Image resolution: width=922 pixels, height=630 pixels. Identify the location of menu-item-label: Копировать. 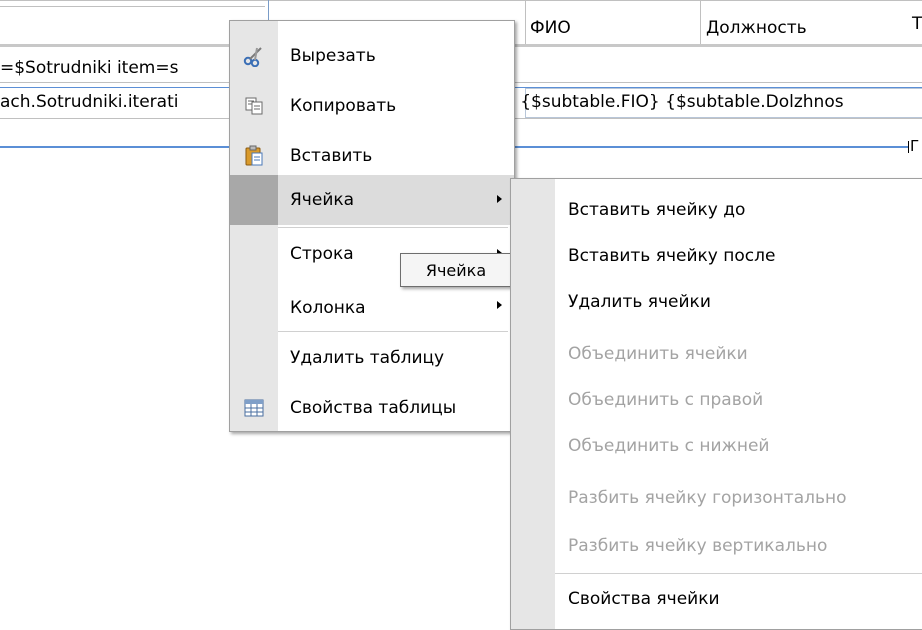
(343, 106).